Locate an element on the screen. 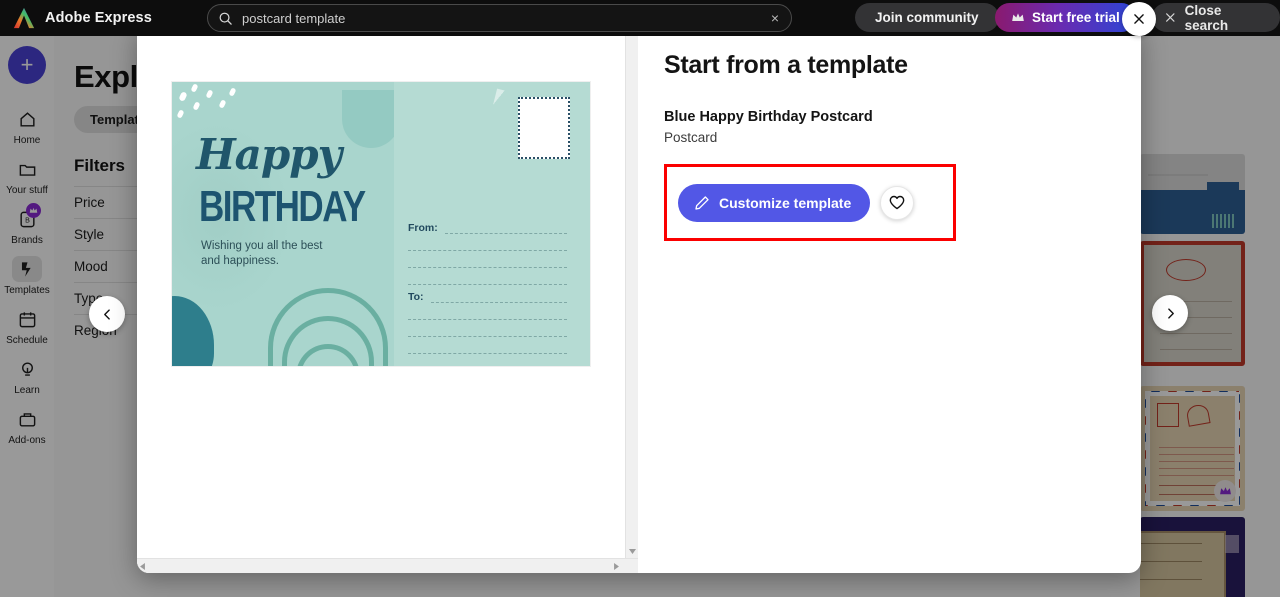 The height and width of the screenshot is (597, 1280). caret-left-icon is located at coordinates (142, 566).